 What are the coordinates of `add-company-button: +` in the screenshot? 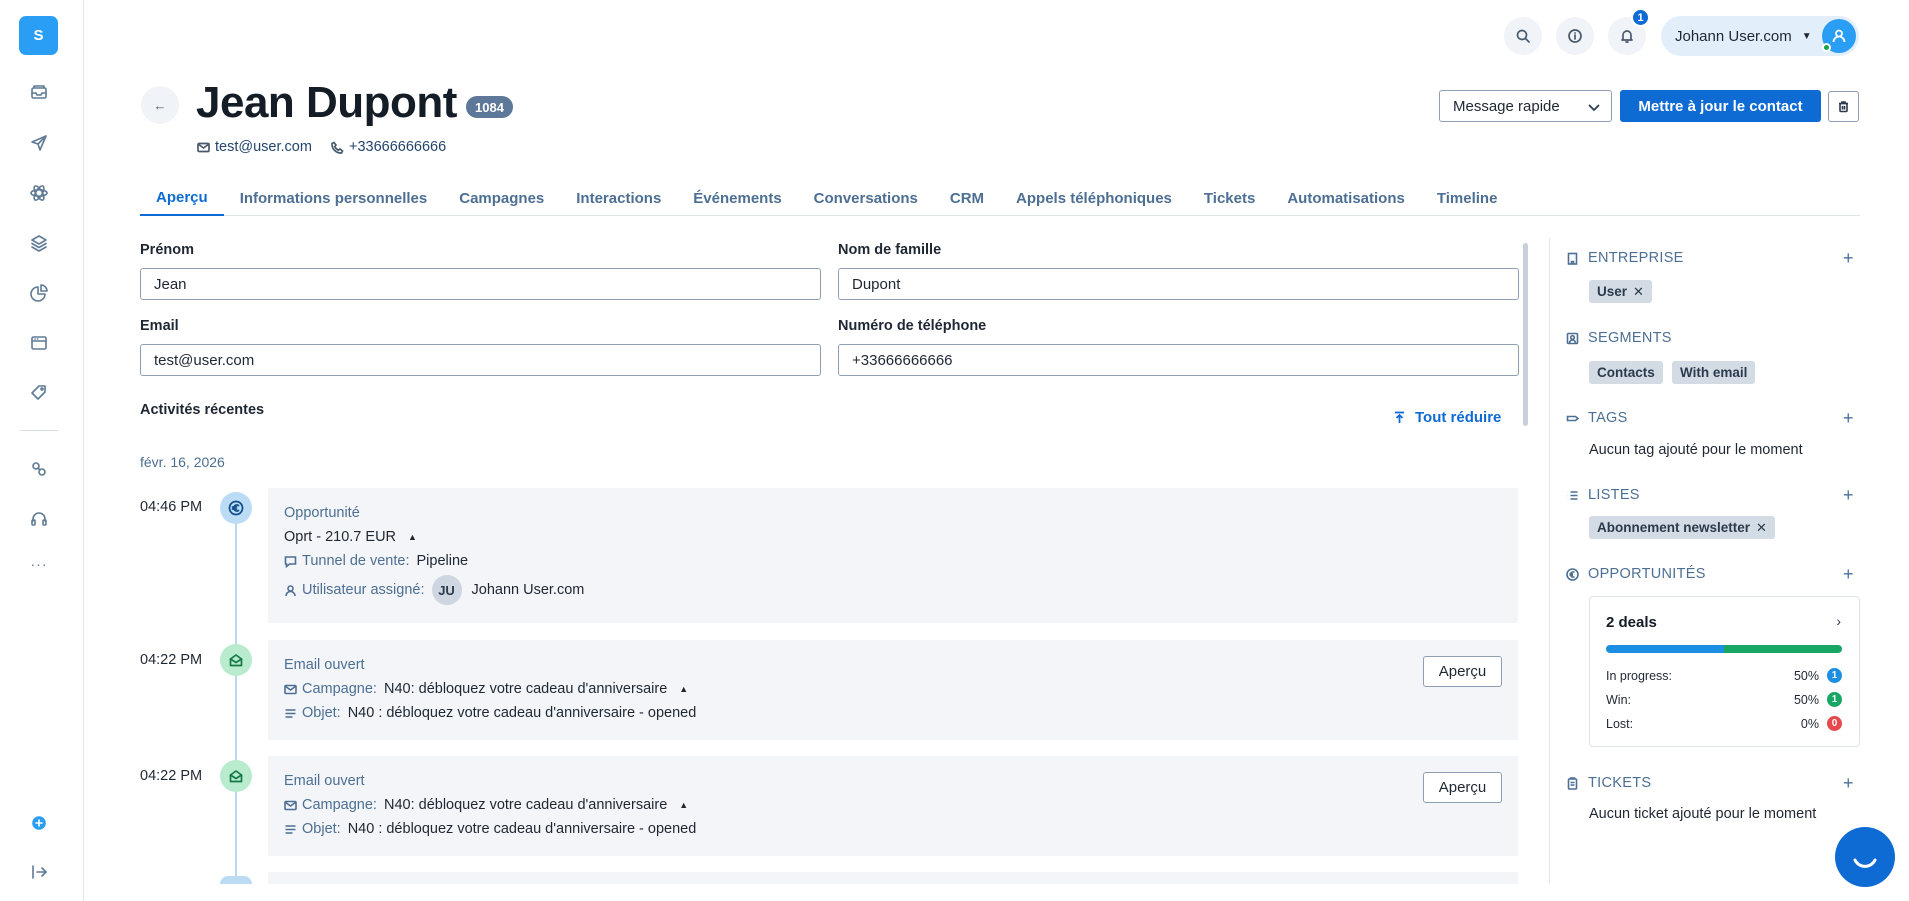 It's located at (1848, 258).